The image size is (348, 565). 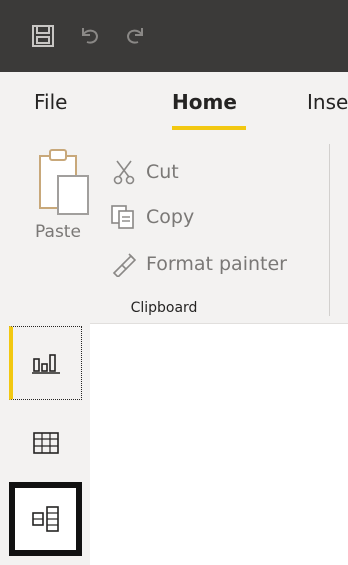 I want to click on paste-label: Paste, so click(x=58, y=232).